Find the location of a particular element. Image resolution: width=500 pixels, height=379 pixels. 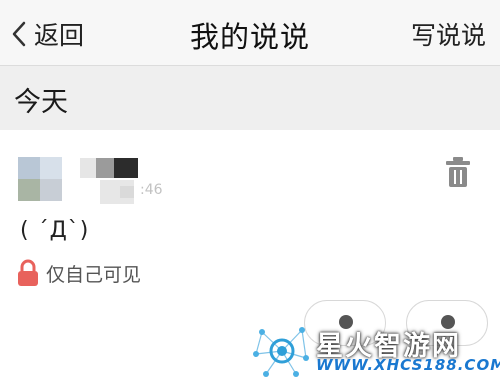

watermark-logo-icon is located at coordinates (281, 352).